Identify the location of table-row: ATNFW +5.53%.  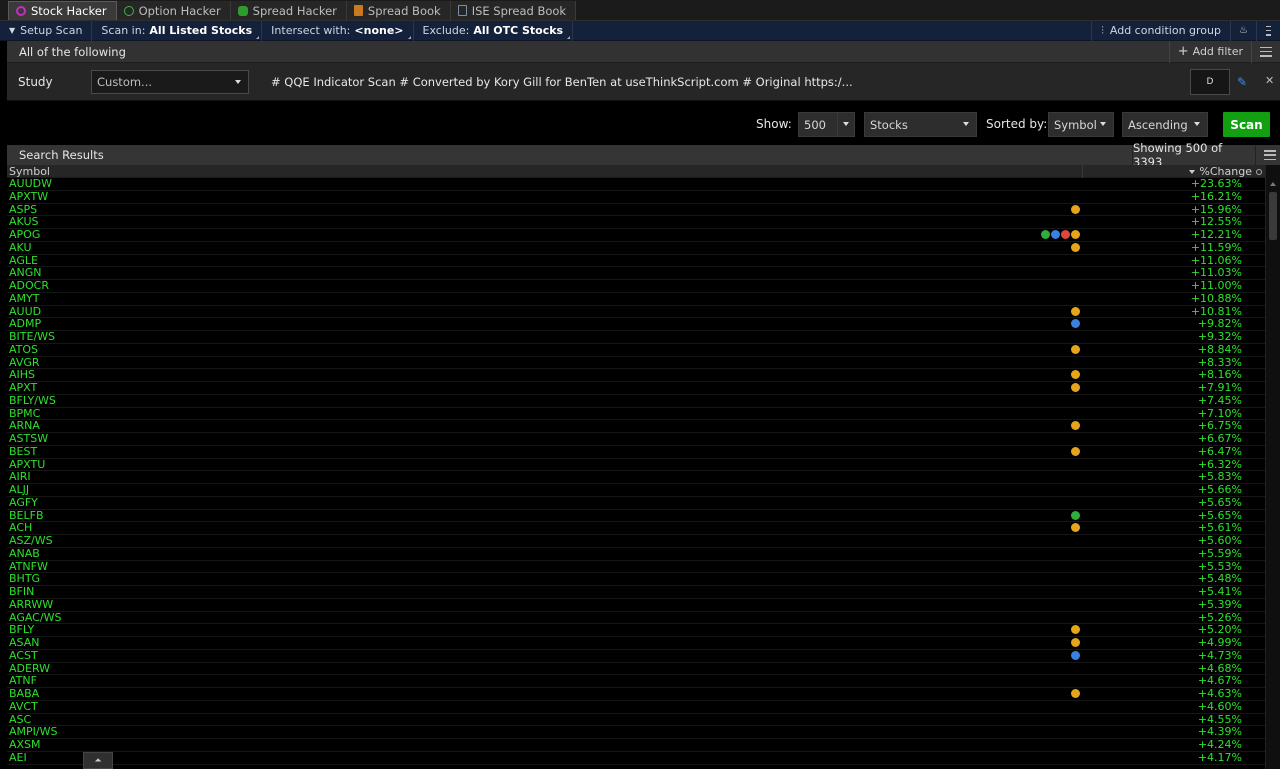
(636, 567).